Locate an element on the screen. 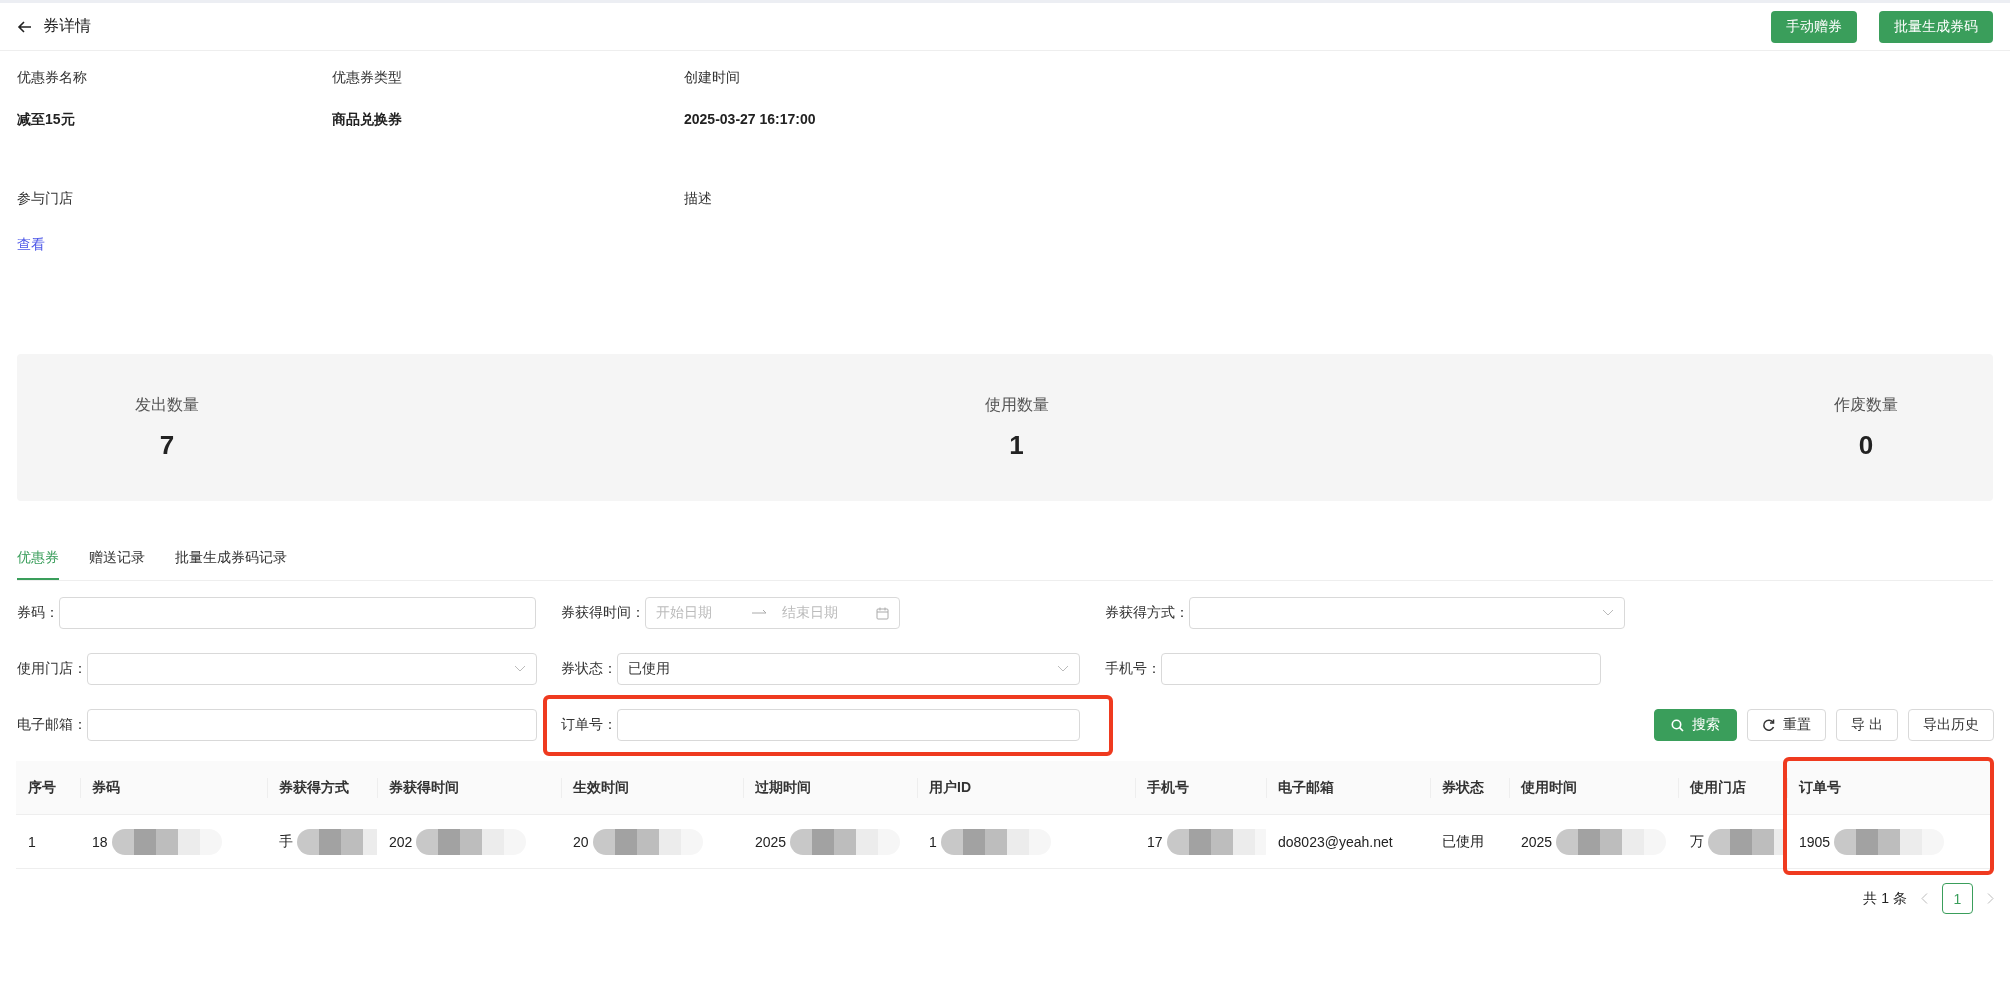 Image resolution: width=2010 pixels, height=994 pixels. search-icon is located at coordinates (1678, 725).